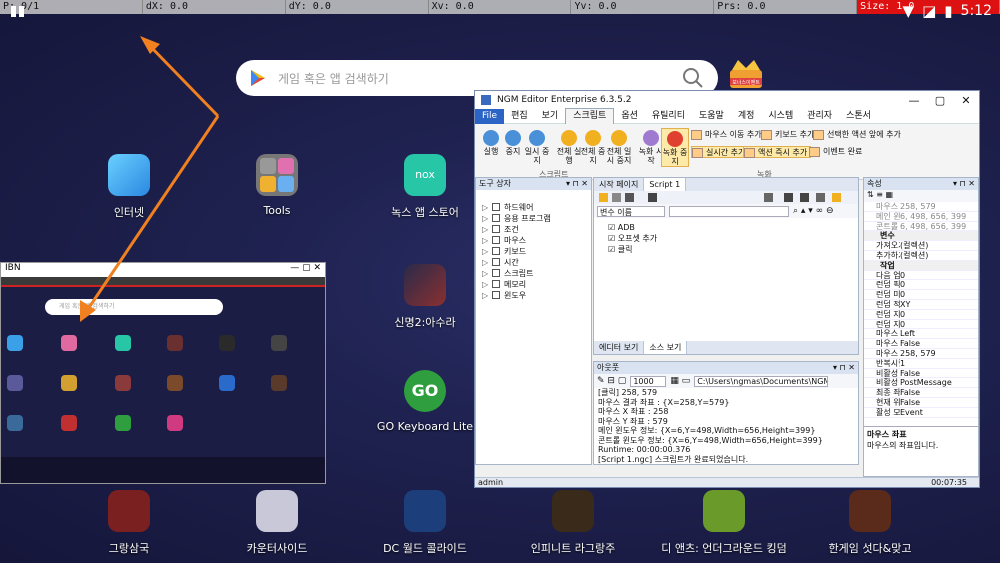 The height and width of the screenshot is (563, 1000). I want to click on tab-source-view: 소스 보기, so click(666, 347).